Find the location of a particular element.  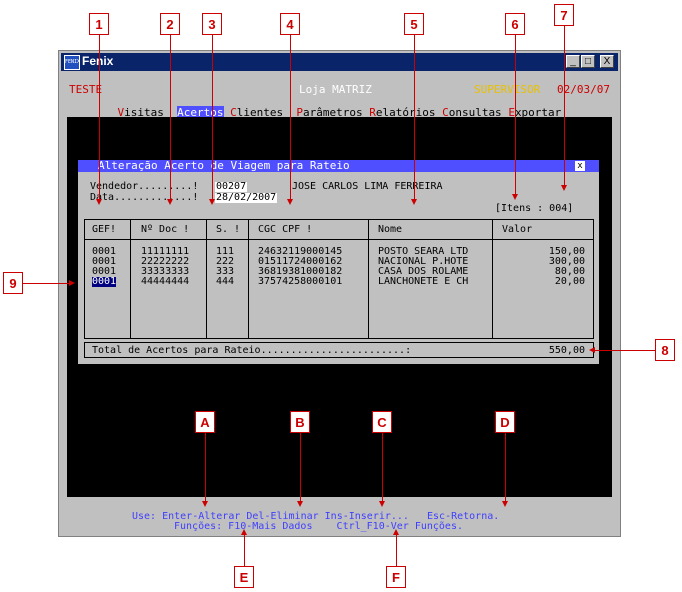

callout-A: A is located at coordinates (205, 422).